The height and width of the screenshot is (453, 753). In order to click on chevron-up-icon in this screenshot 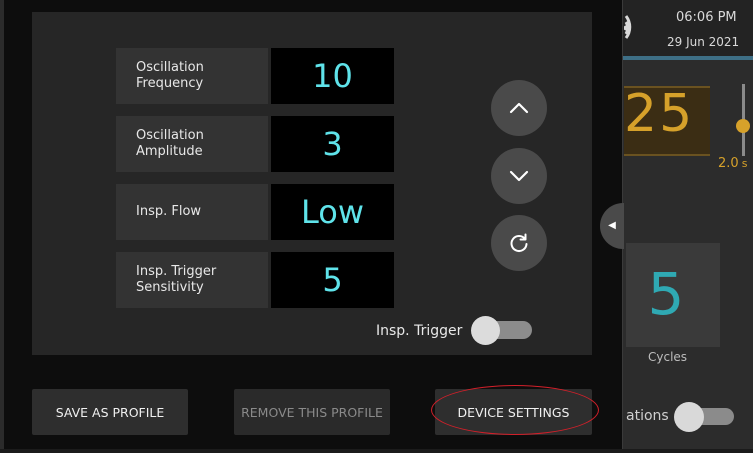, I will do `click(519, 108)`.